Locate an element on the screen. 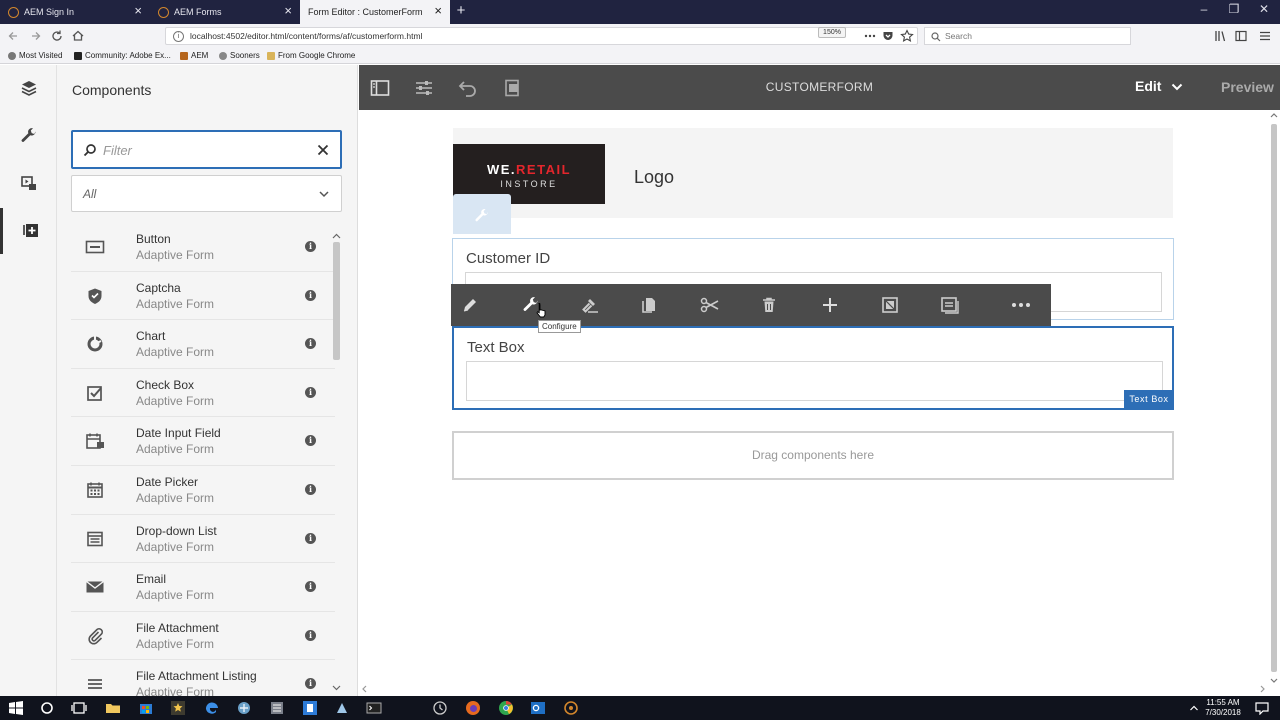  panel-action-button is located at coordinates (890, 305).